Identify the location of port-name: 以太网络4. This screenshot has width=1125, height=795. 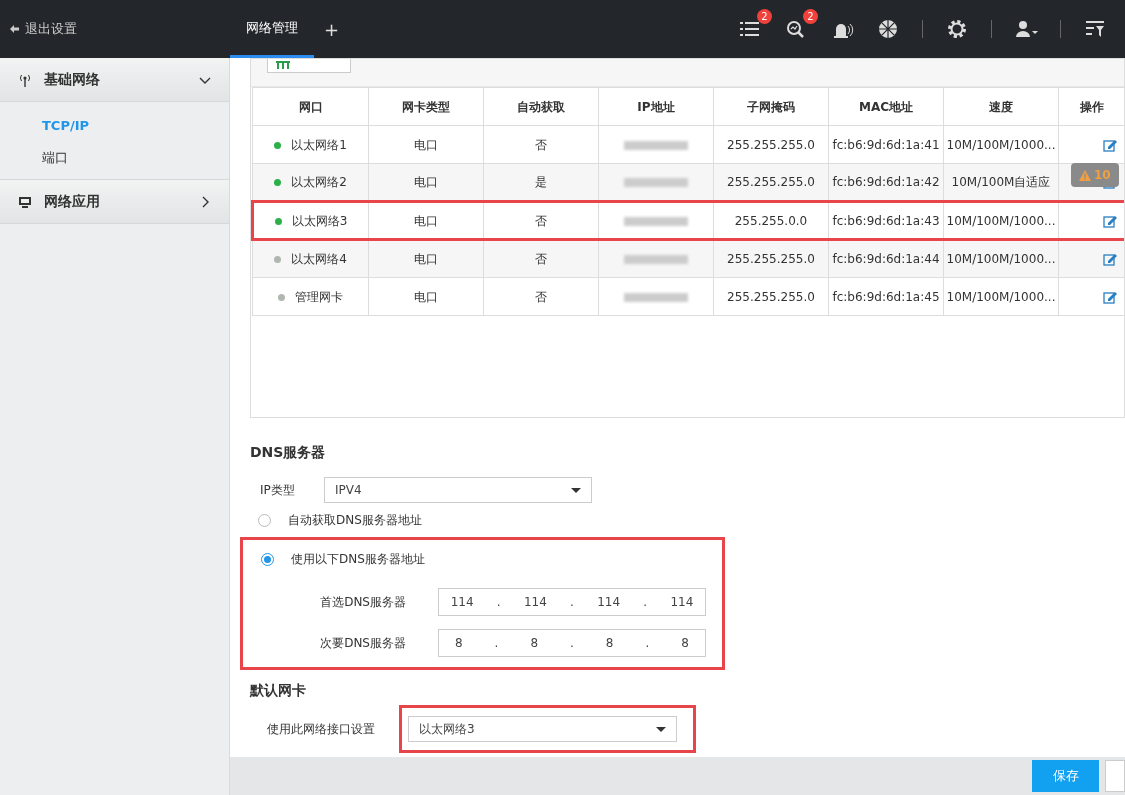
(319, 259).